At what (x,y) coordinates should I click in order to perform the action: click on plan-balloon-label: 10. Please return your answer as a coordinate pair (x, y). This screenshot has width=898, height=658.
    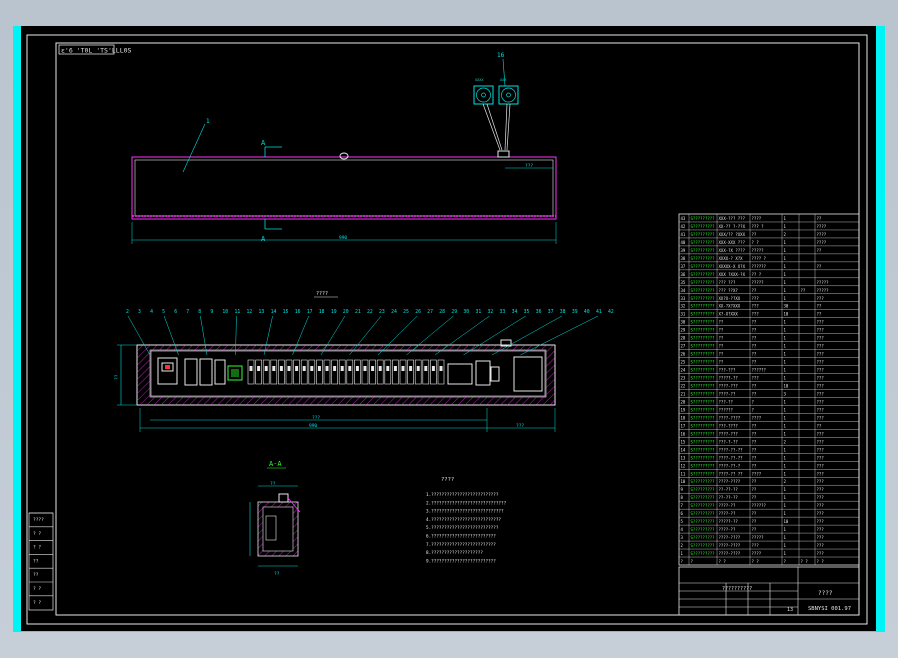
    Looking at the image, I should click on (225, 312).